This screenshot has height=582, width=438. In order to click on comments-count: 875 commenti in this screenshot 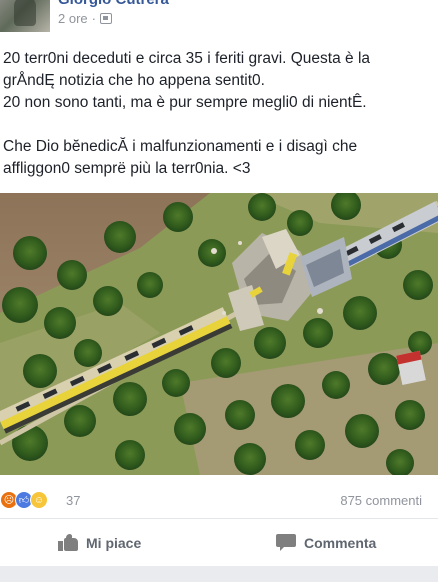, I will do `click(381, 500)`.